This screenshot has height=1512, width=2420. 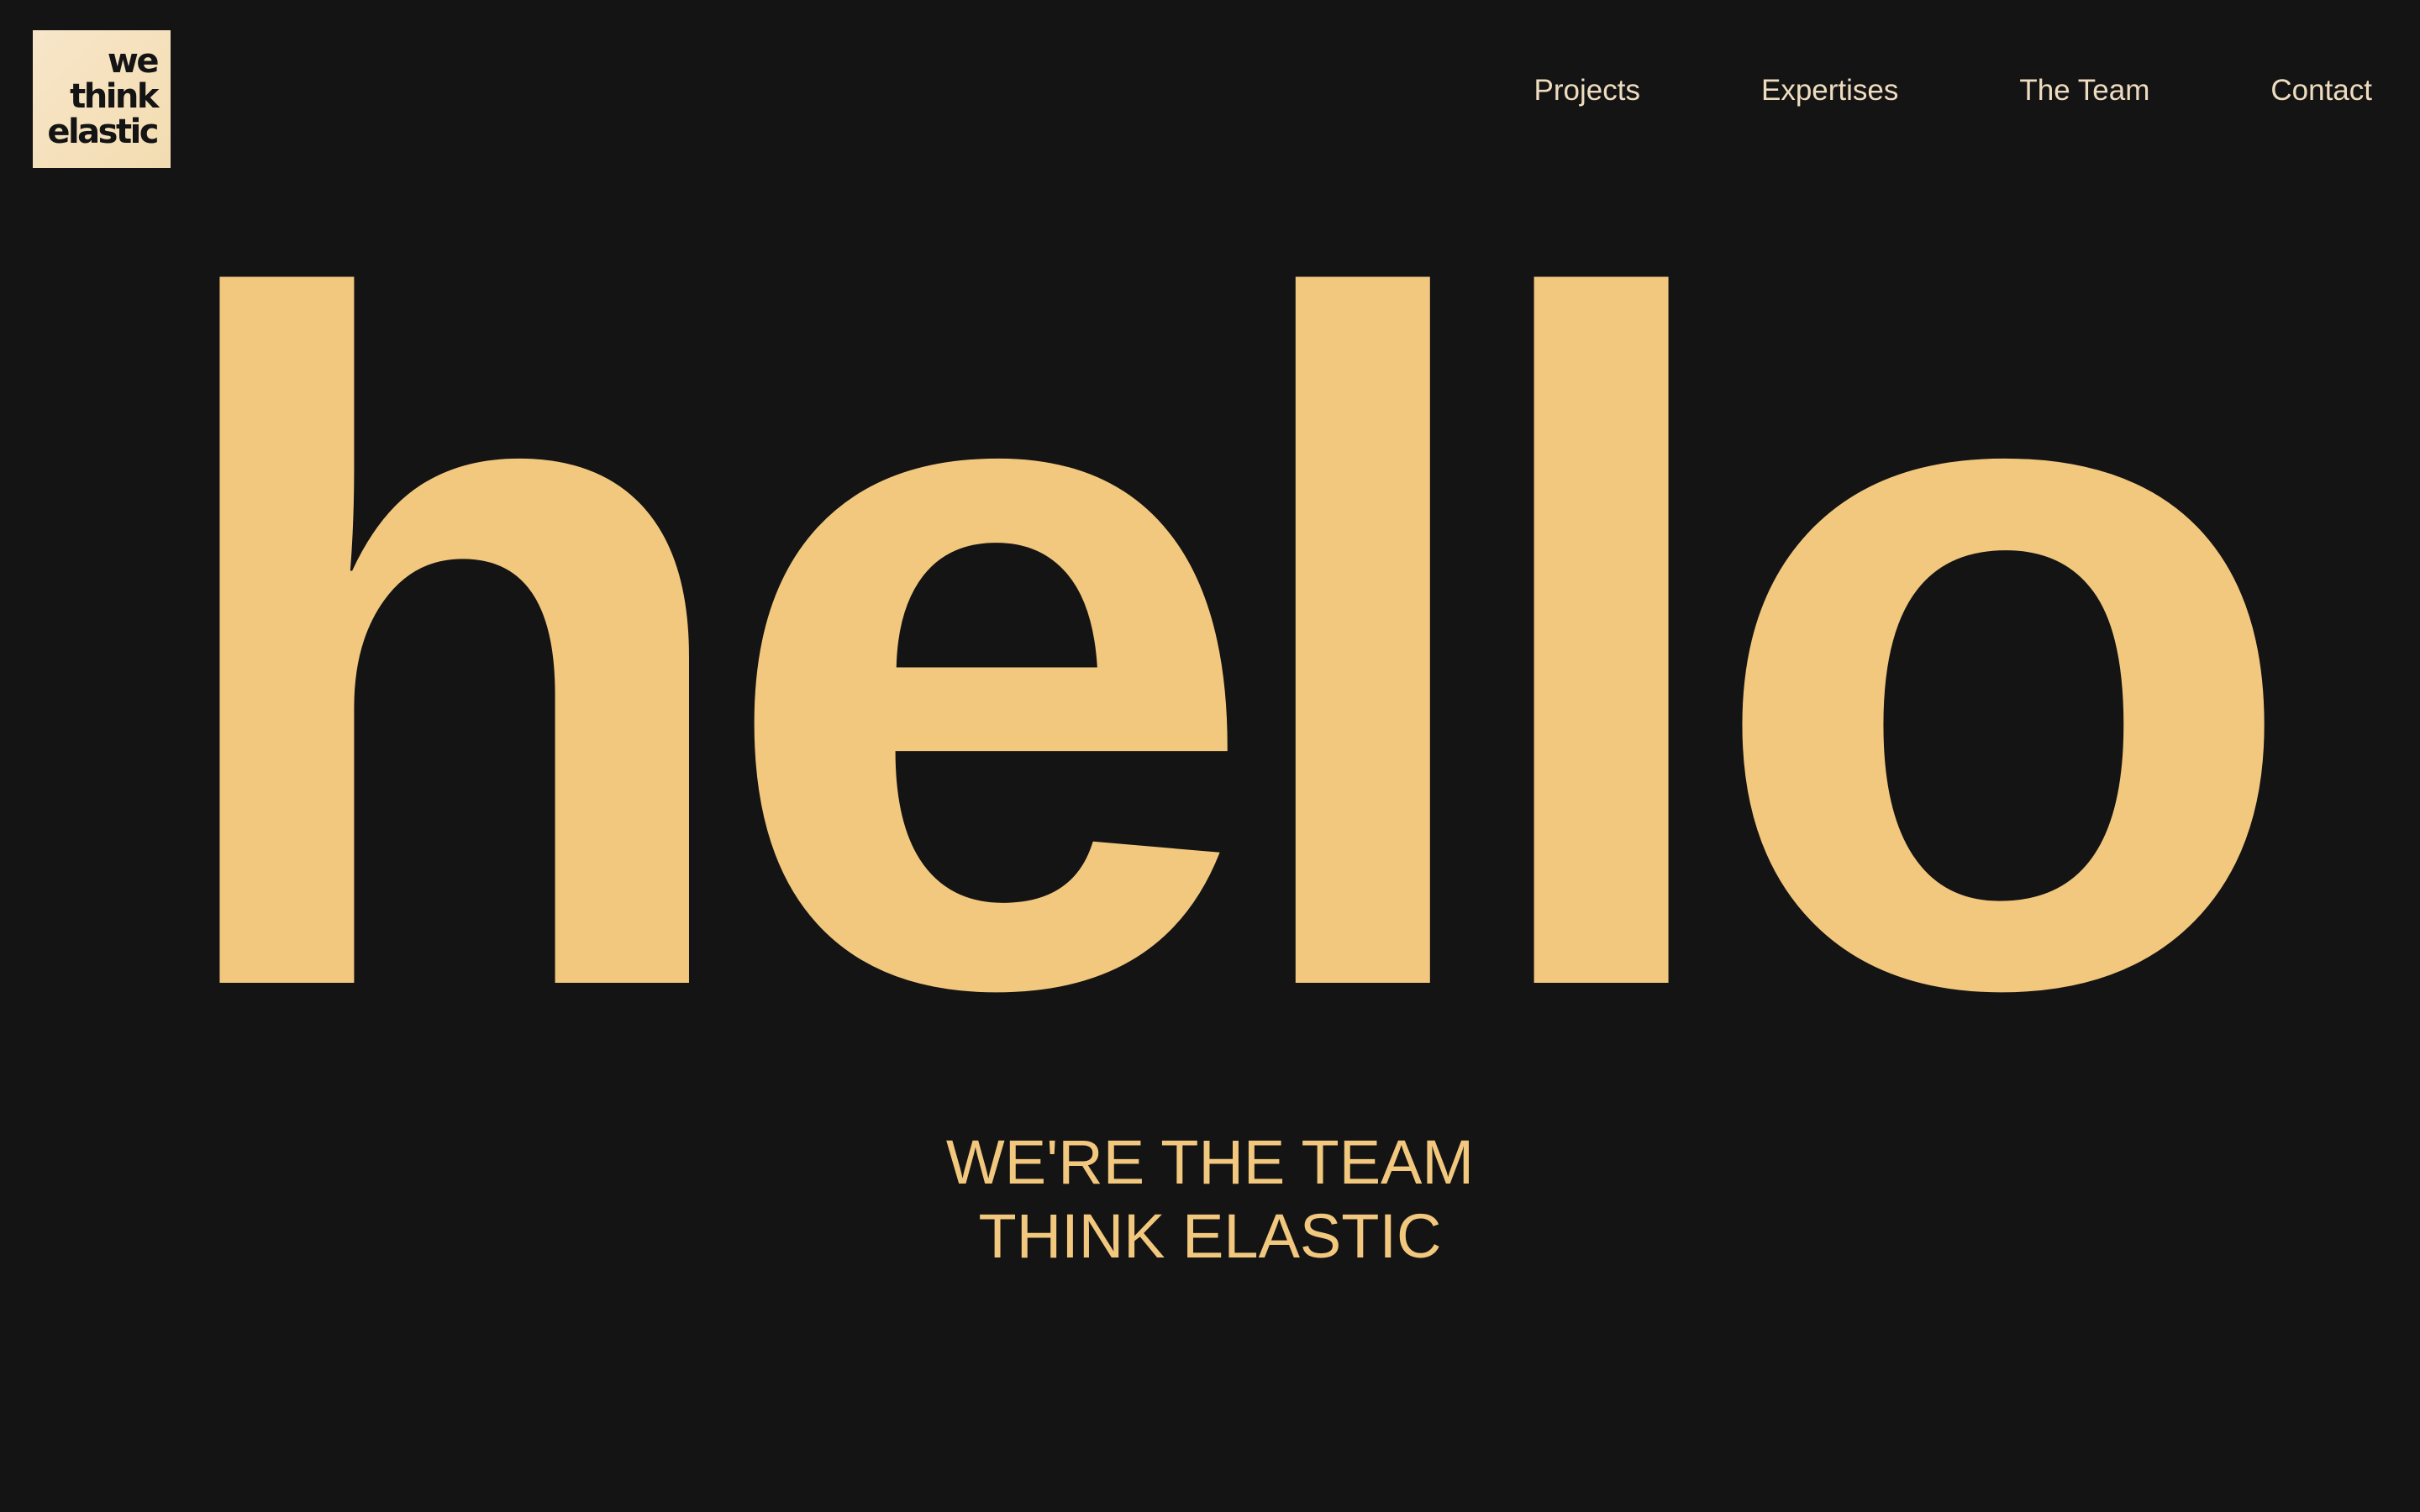 I want to click on nav-item-expertises: Expertises, so click(x=1829, y=91).